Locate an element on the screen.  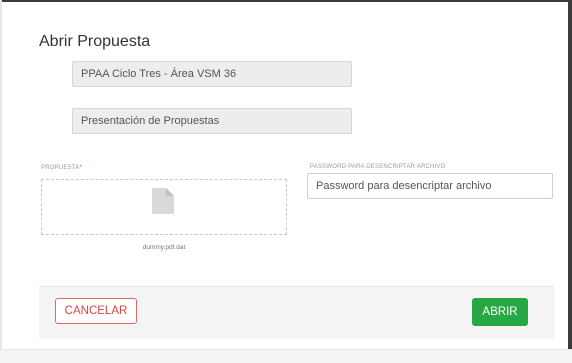
proposal-label: PROPUESTA* is located at coordinates (61, 168).